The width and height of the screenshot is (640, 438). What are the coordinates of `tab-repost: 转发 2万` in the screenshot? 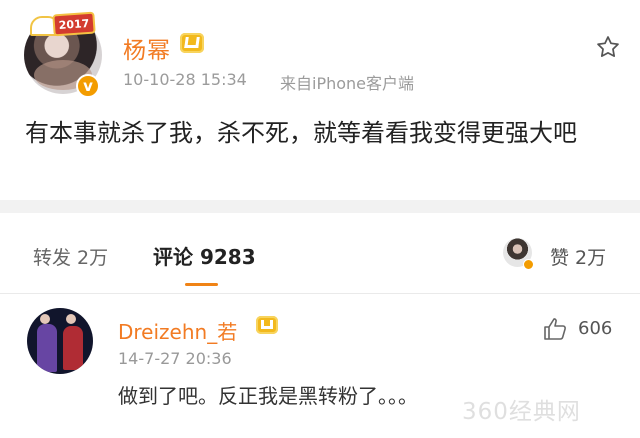 It's located at (70, 256).